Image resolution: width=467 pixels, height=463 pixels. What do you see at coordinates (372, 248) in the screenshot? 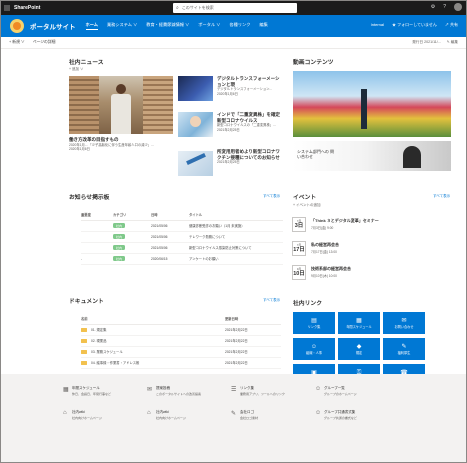
I see `event-item: 7月 17日 私の経営再会合 7月17日(金) 13:00` at bounding box center [372, 248].